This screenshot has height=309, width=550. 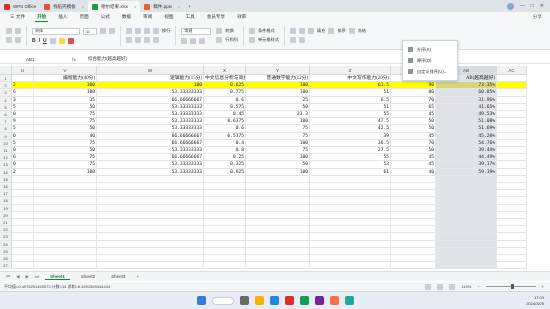 What do you see at coordinates (6, 179) in the screenshot?
I see `row-header: 15` at bounding box center [6, 179].